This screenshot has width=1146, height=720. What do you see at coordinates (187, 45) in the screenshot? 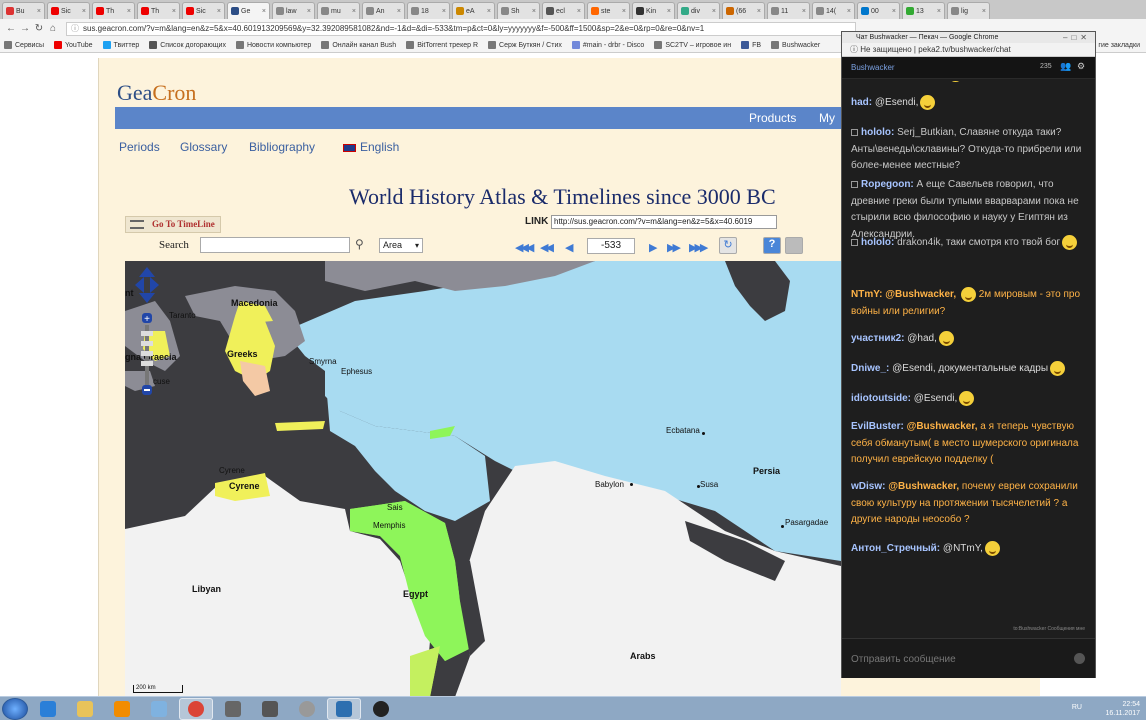
I see `bookmark-item: Список догорающих` at bounding box center [187, 45].